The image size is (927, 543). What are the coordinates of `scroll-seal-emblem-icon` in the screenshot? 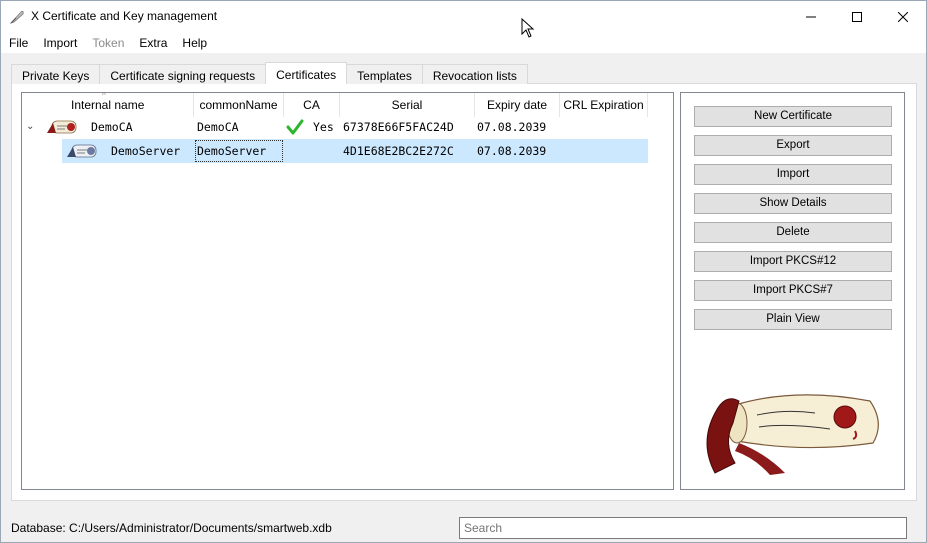 It's located at (792, 434).